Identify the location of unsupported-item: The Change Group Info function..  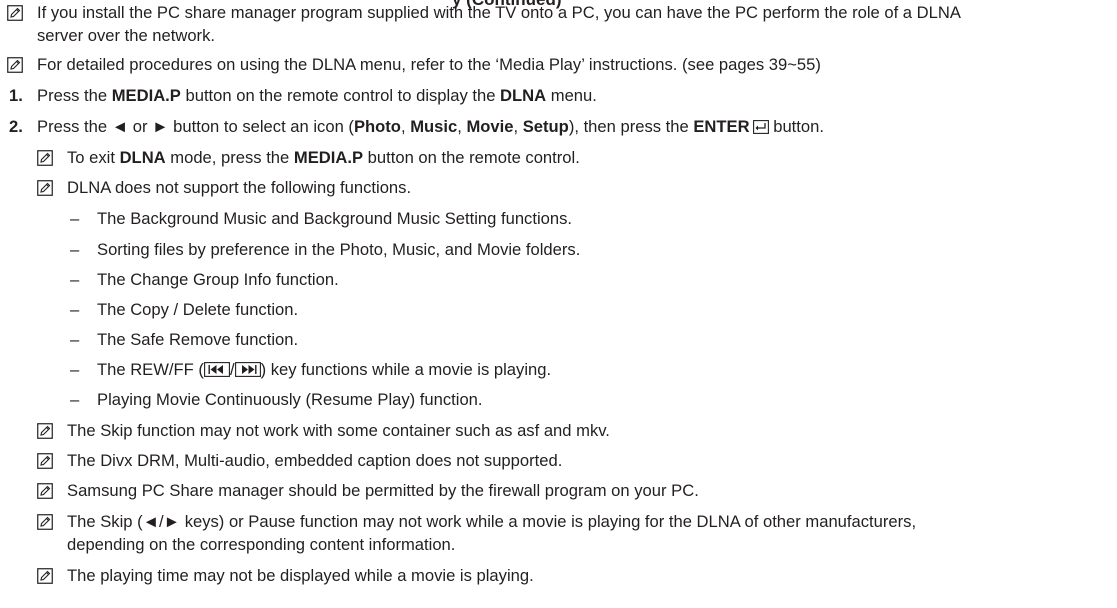
(218, 279).